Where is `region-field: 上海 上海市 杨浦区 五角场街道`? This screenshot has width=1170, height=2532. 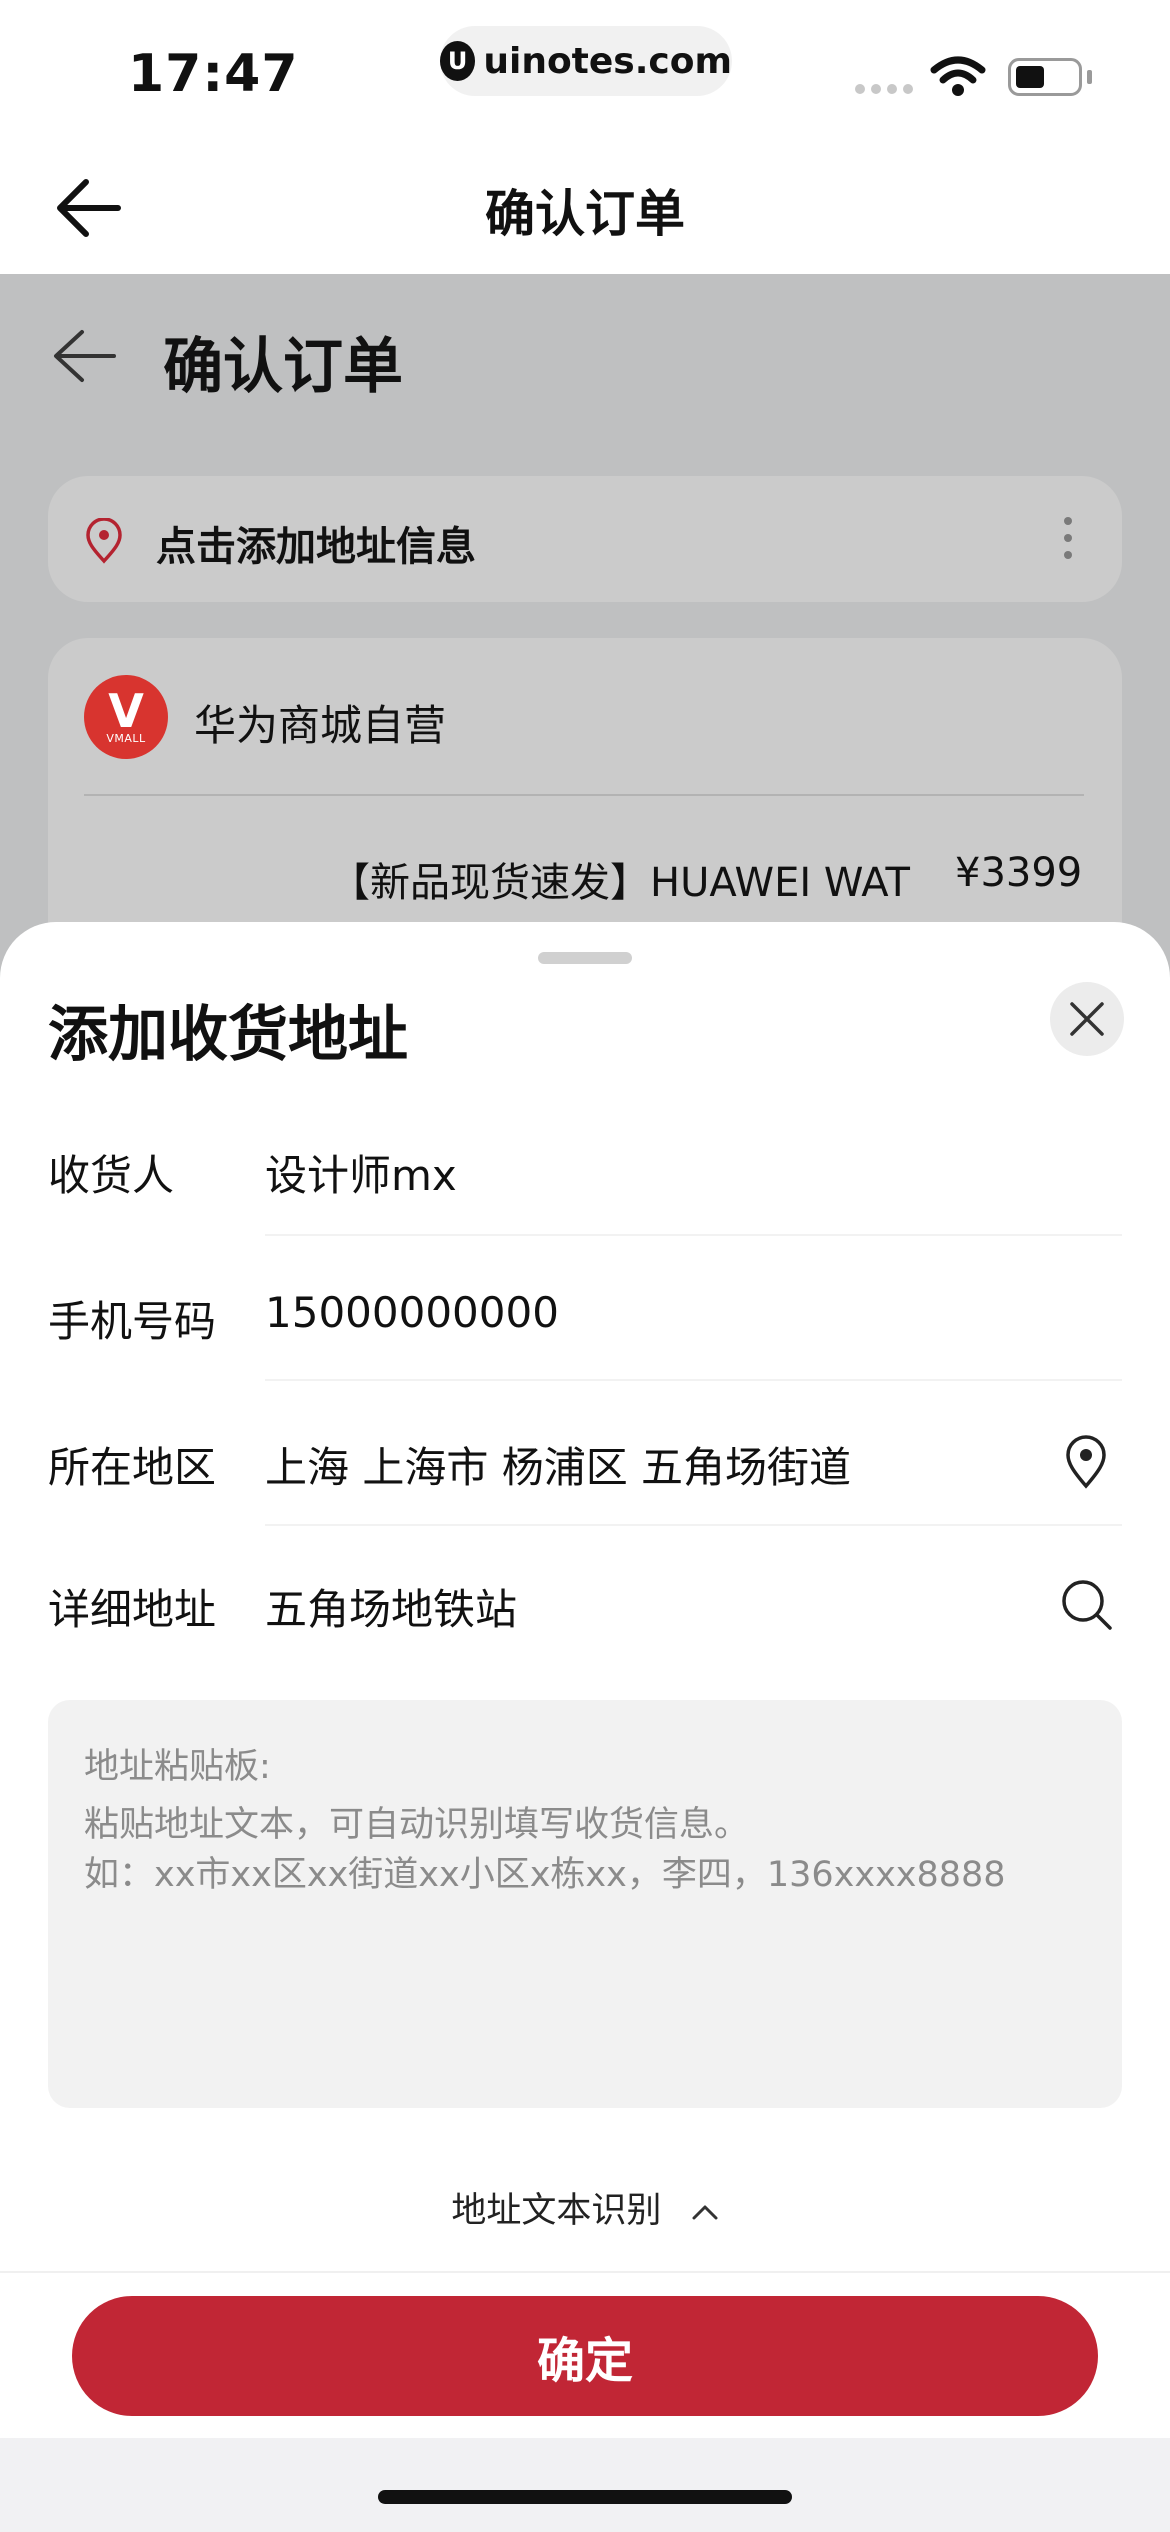 region-field: 上海 上海市 杨浦区 五角场街道 is located at coordinates (558, 1464).